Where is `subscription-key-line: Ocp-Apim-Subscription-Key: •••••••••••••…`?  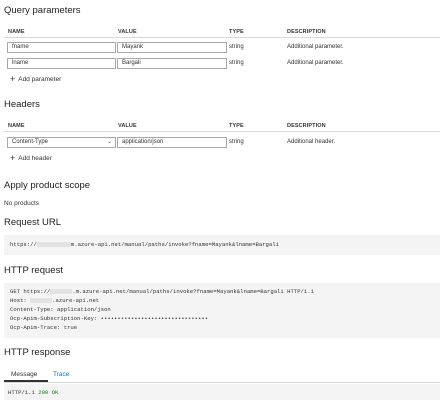
subscription-key-line: Ocp-Apim-Subscription-Key: •••••••••••••… is located at coordinates (109, 318).